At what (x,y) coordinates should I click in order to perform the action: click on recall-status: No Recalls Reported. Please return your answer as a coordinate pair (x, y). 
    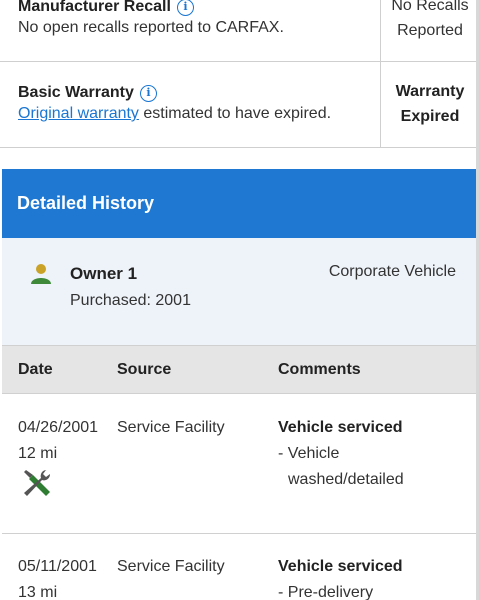
    Looking at the image, I should click on (429, 30).